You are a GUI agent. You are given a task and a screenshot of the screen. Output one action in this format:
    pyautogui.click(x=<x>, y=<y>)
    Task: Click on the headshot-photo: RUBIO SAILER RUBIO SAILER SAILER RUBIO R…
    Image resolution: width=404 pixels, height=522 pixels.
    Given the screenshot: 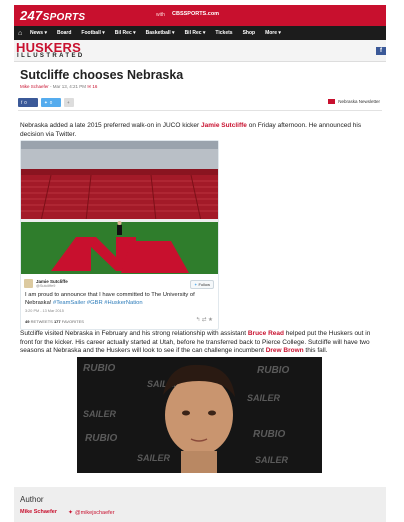 What is the action you would take?
    pyautogui.click(x=199, y=415)
    